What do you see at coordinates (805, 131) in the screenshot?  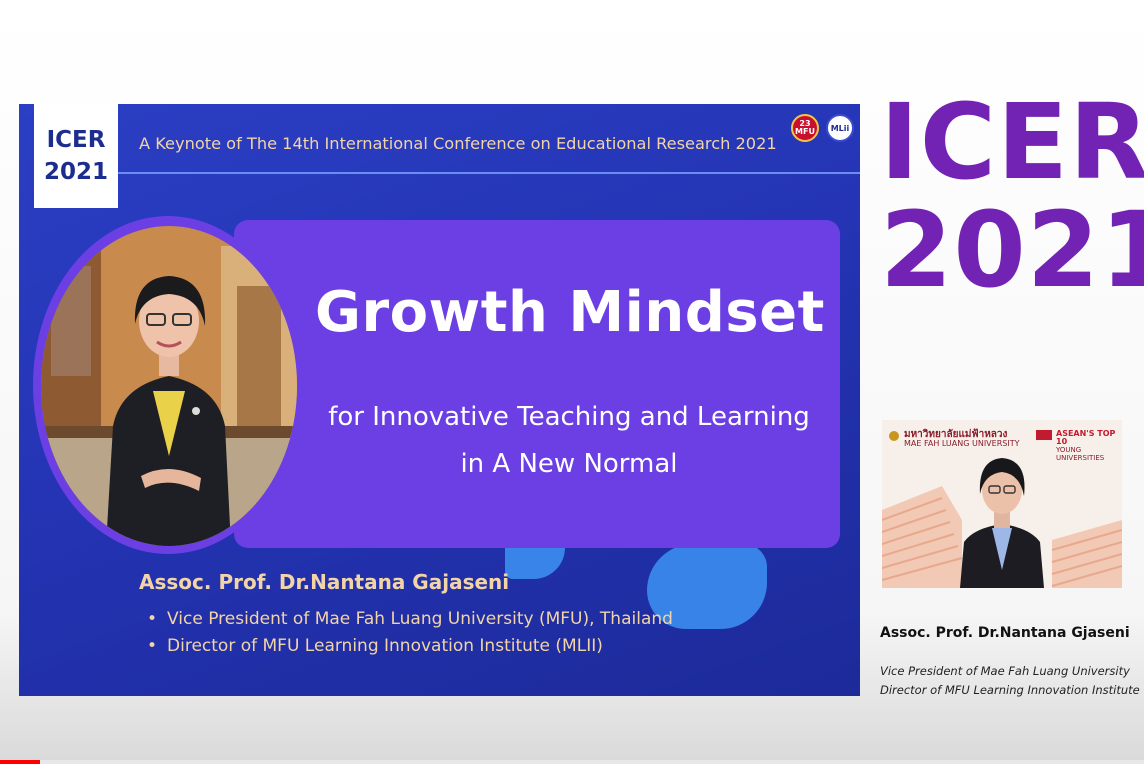 I see `logo-left-text: MFU` at bounding box center [805, 131].